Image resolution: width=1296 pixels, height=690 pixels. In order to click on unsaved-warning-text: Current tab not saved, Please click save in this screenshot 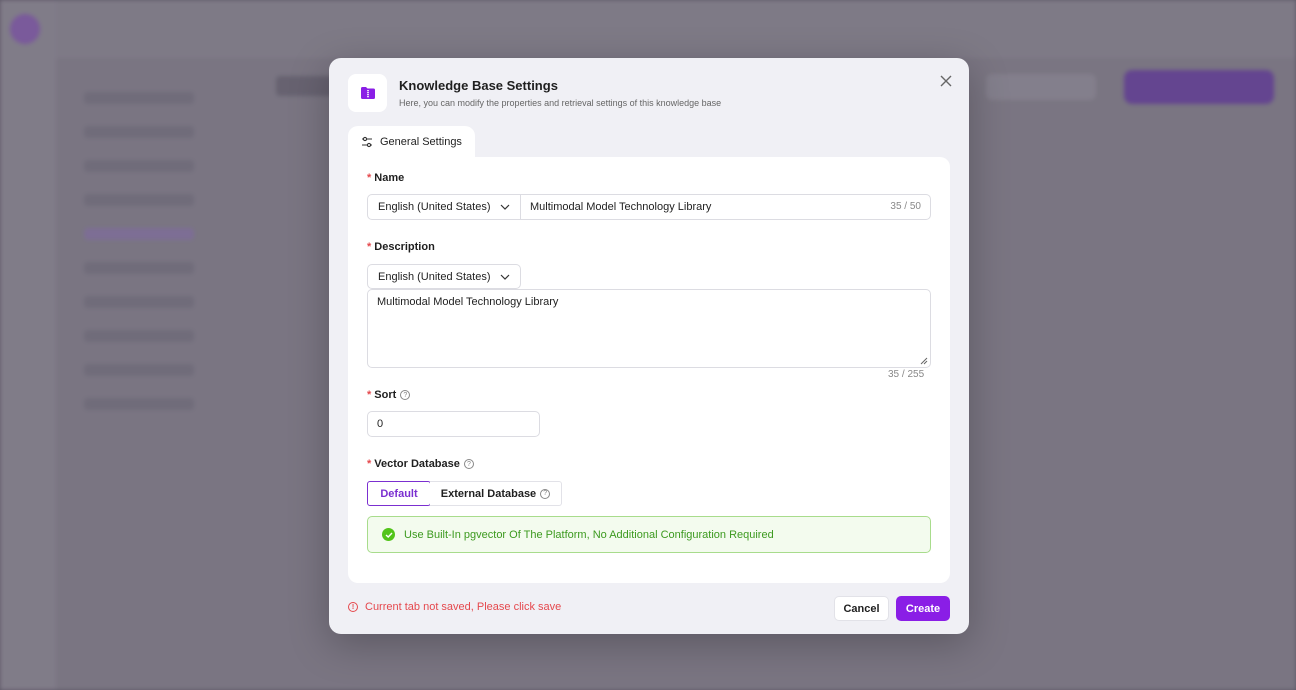, I will do `click(463, 607)`.